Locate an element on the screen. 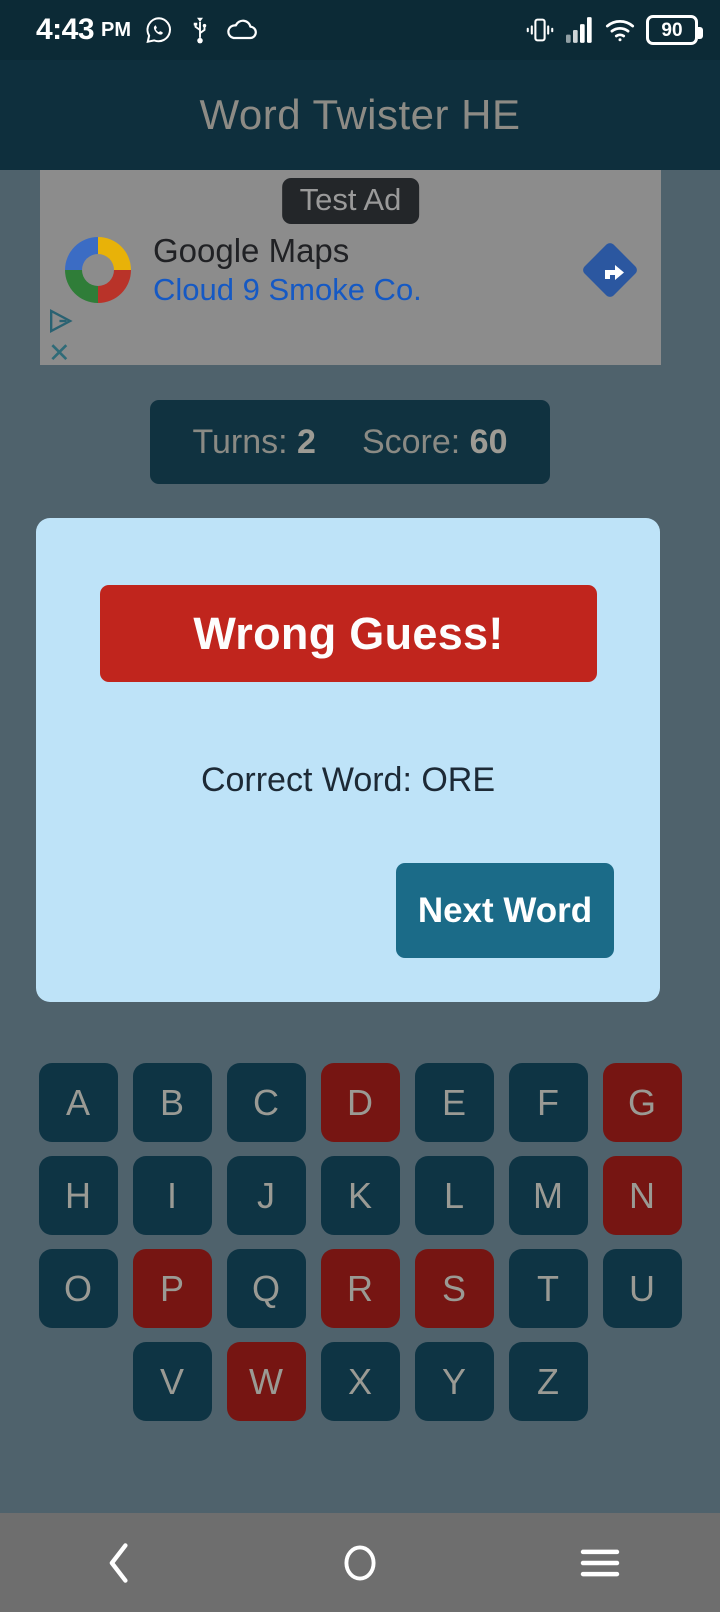 This screenshot has width=720, height=1612. key-u: U is located at coordinates (642, 1288).